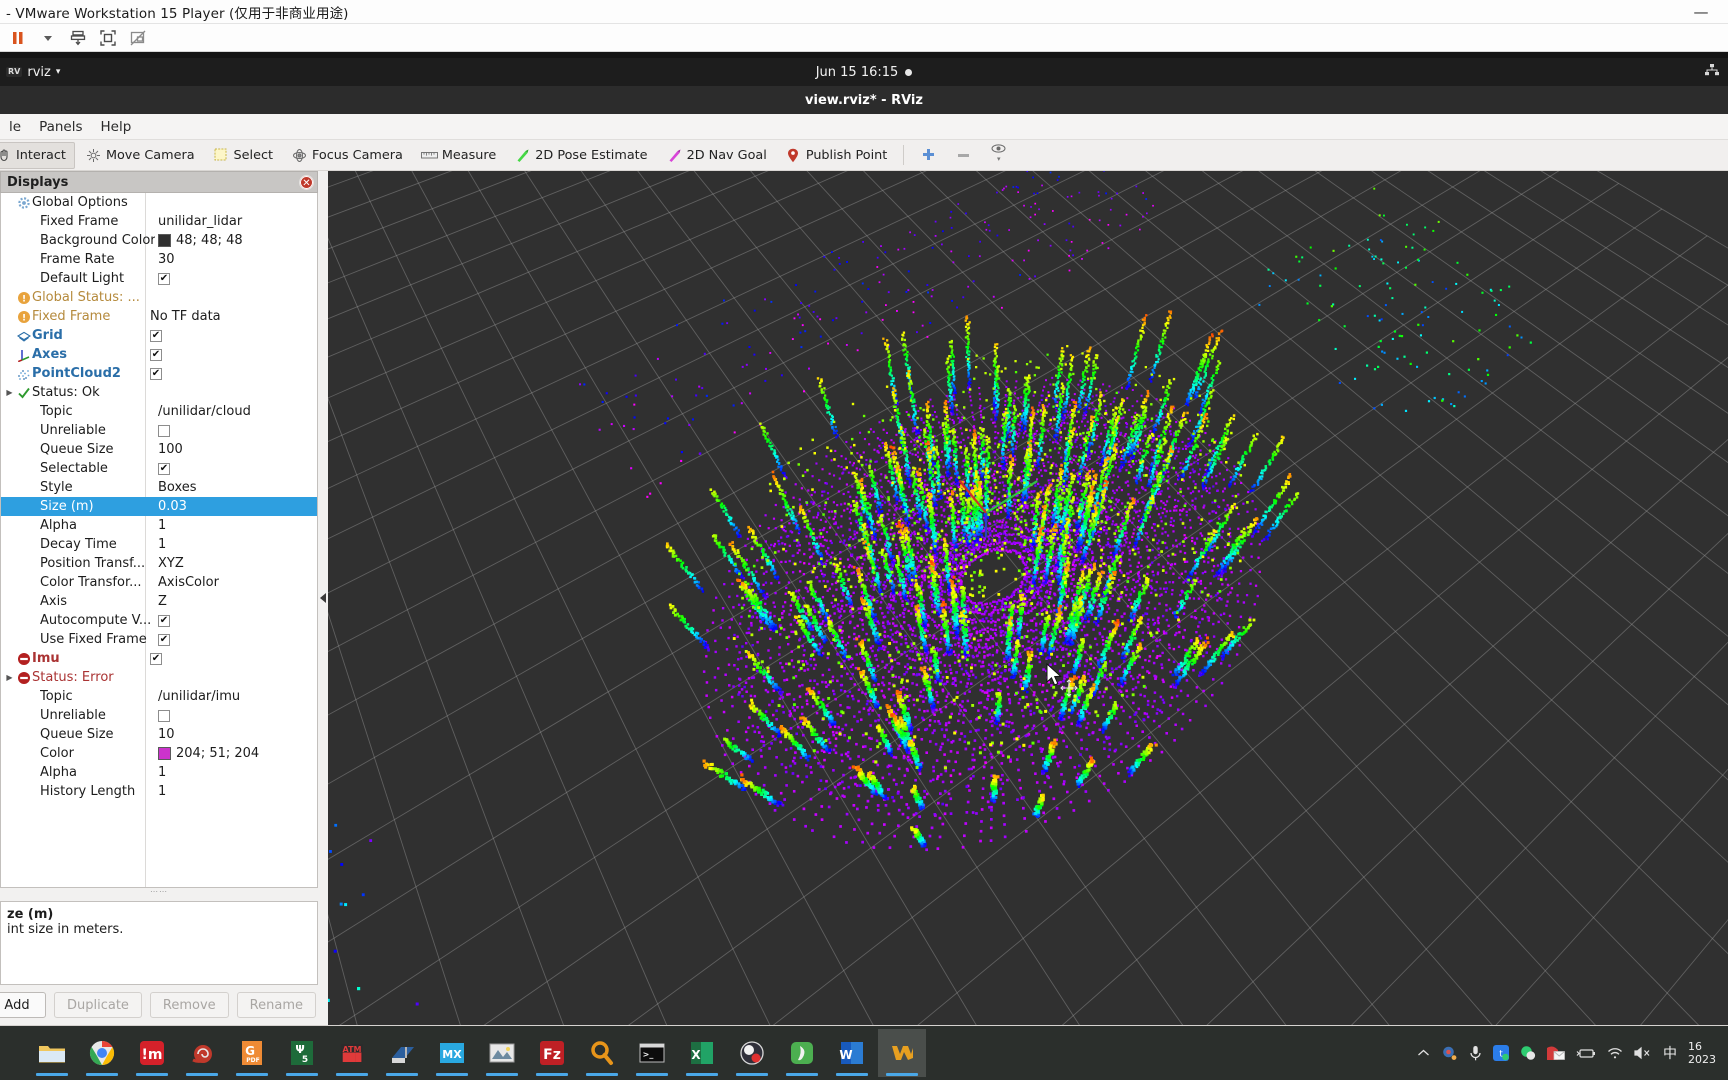  I want to click on tray-teams-icon: t, so click(1501, 1053).